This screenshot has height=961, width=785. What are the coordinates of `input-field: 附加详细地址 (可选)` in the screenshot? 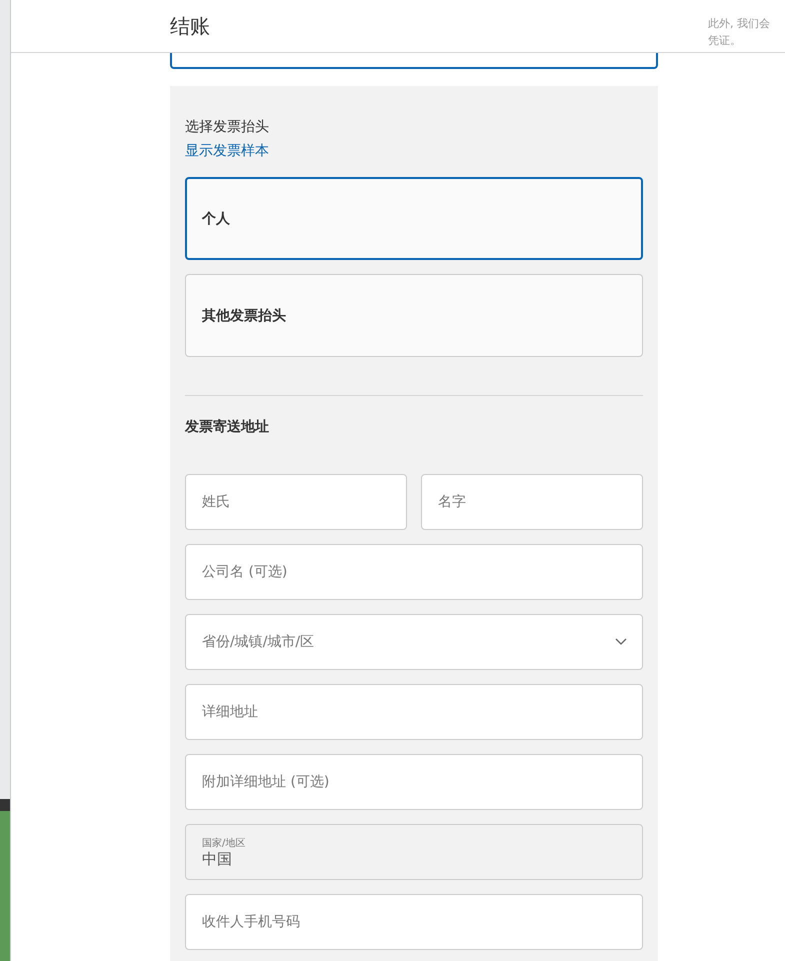 It's located at (414, 782).